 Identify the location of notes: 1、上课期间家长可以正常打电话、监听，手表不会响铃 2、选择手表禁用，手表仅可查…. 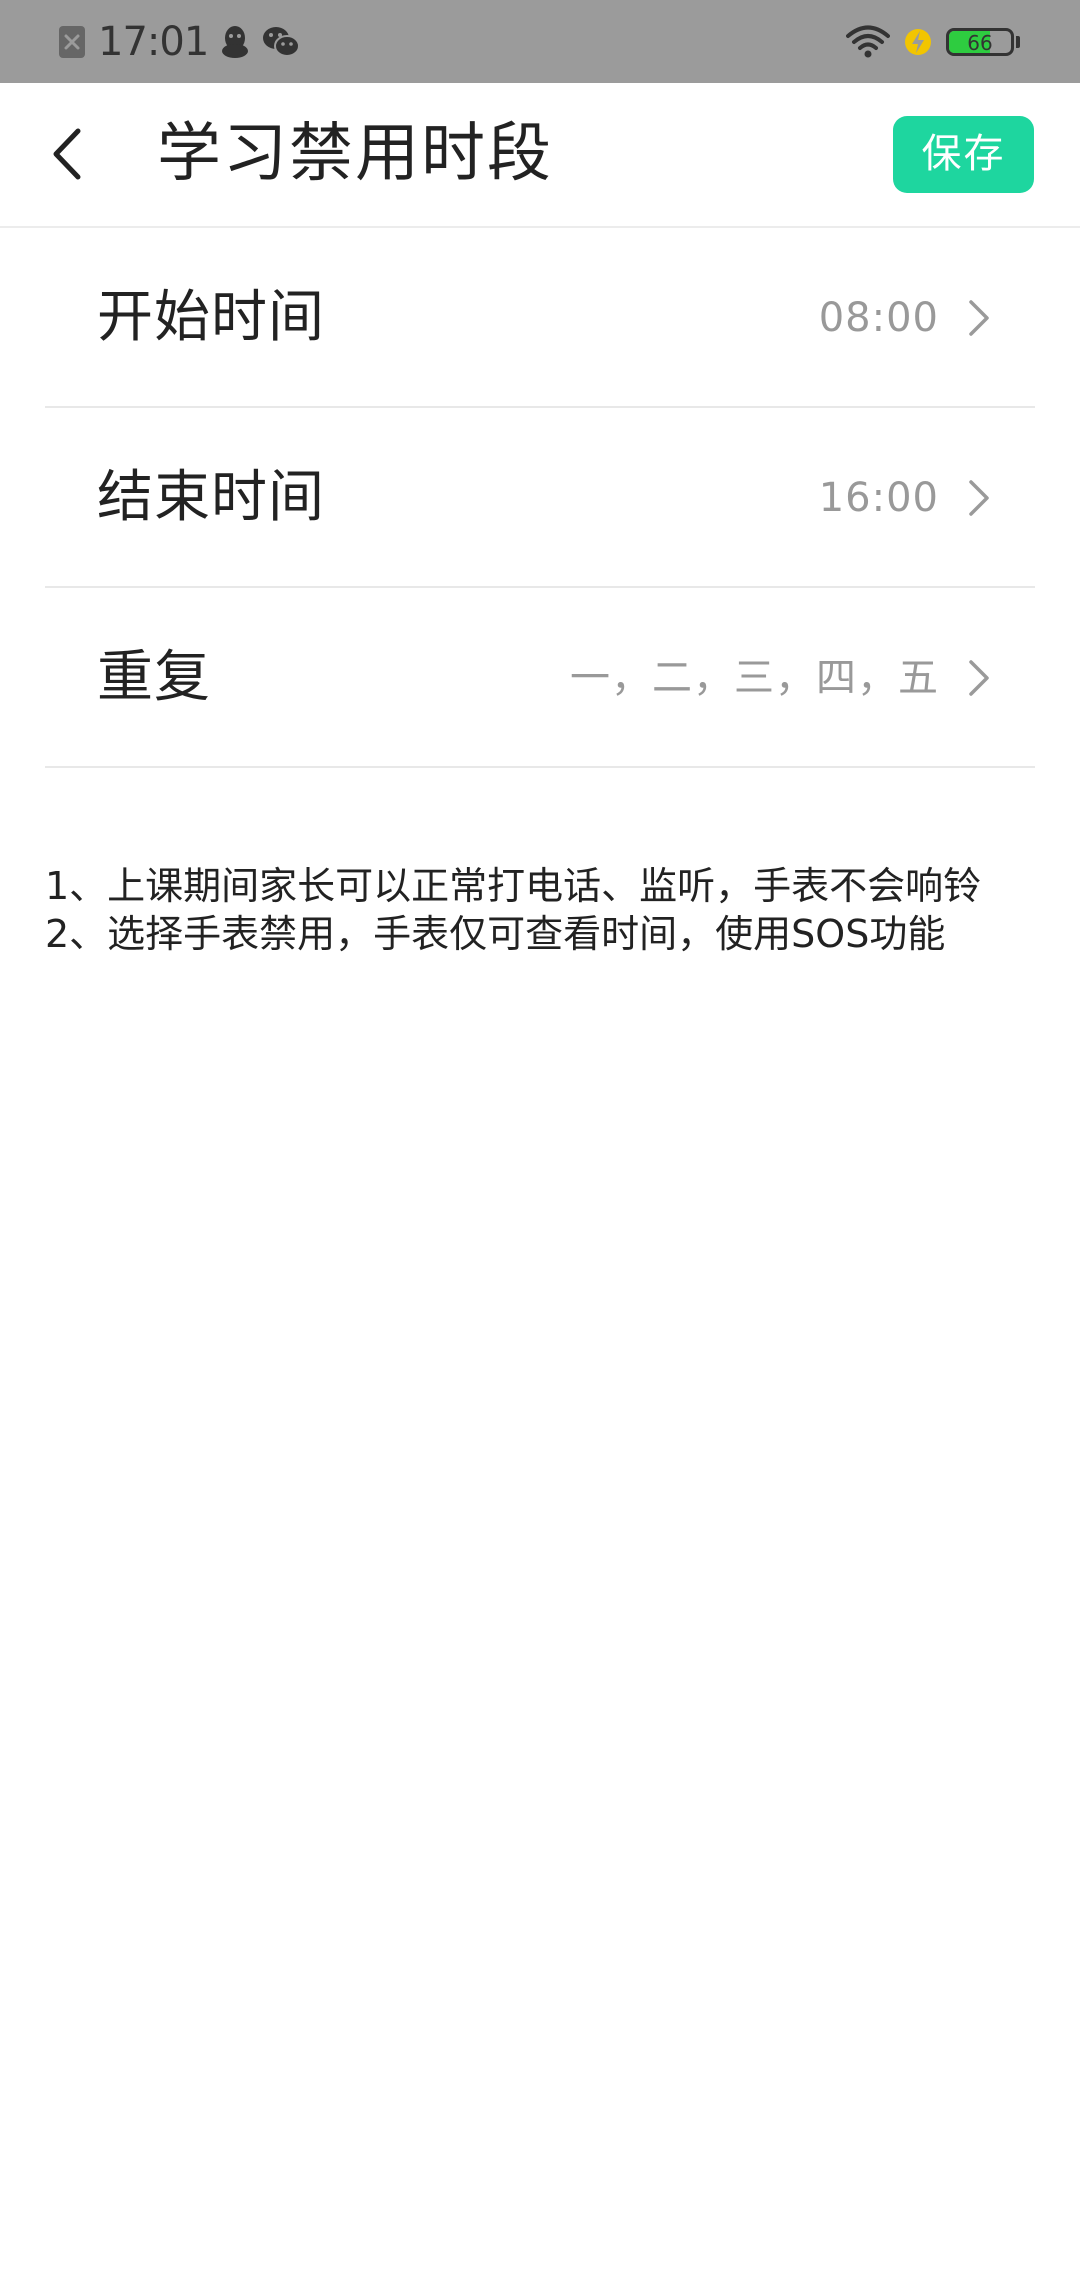
(540, 910).